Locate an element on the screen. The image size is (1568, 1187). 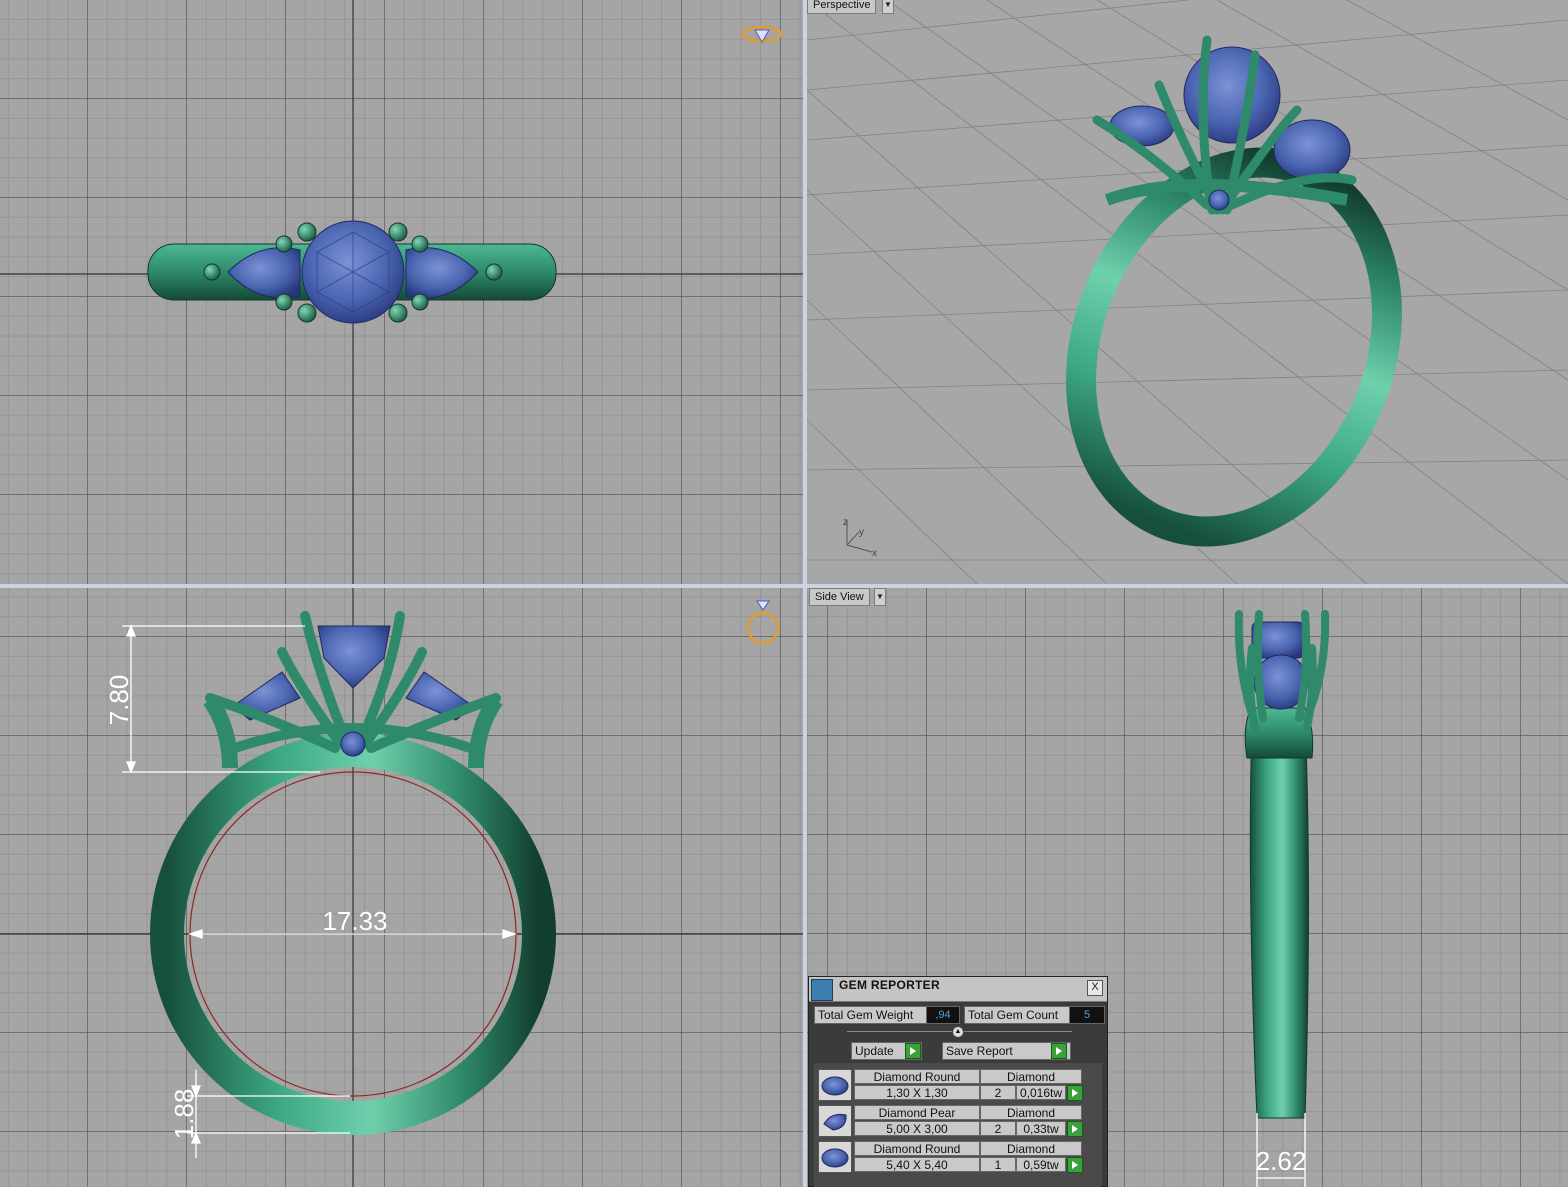
band-thickness-dimension: 1.88 is located at coordinates (184, 1114).